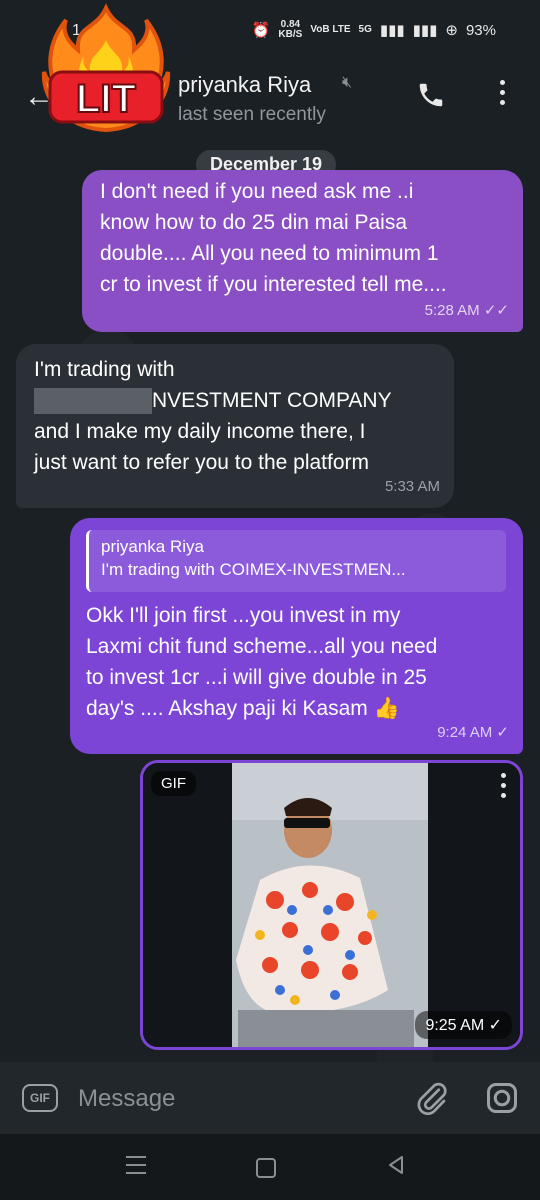  I want to click on signal-icon: ▮▮▮, so click(392, 30).